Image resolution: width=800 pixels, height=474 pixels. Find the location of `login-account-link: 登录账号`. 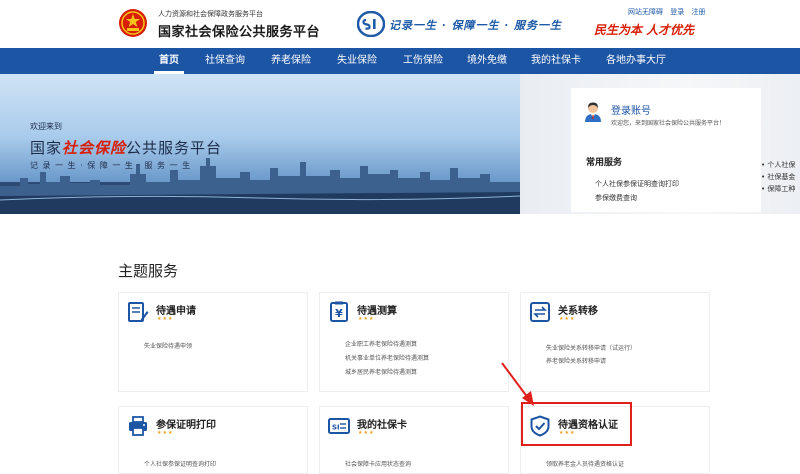

login-account-link: 登录账号 is located at coordinates (631, 109).